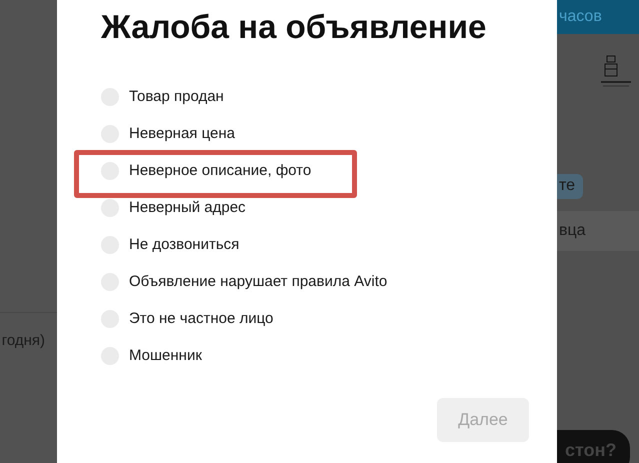 Image resolution: width=639 pixels, height=463 pixels. What do you see at coordinates (598, 17) in the screenshot?
I see `header-bar: часов` at bounding box center [598, 17].